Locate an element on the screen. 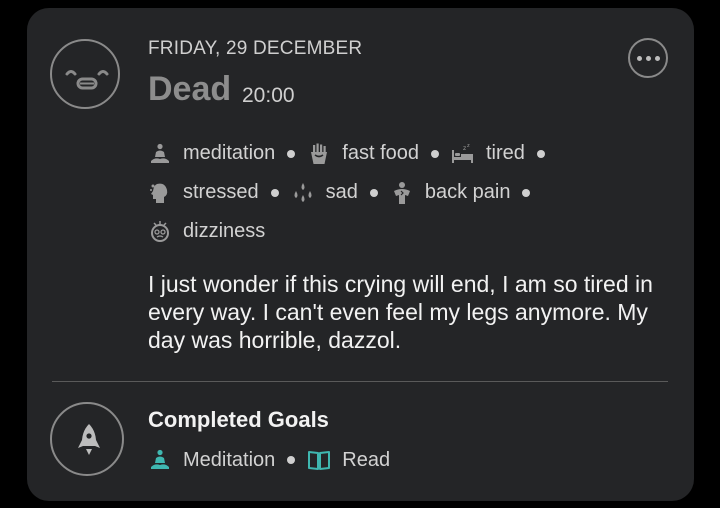  activity-tired: z z tired is located at coordinates (488, 154).